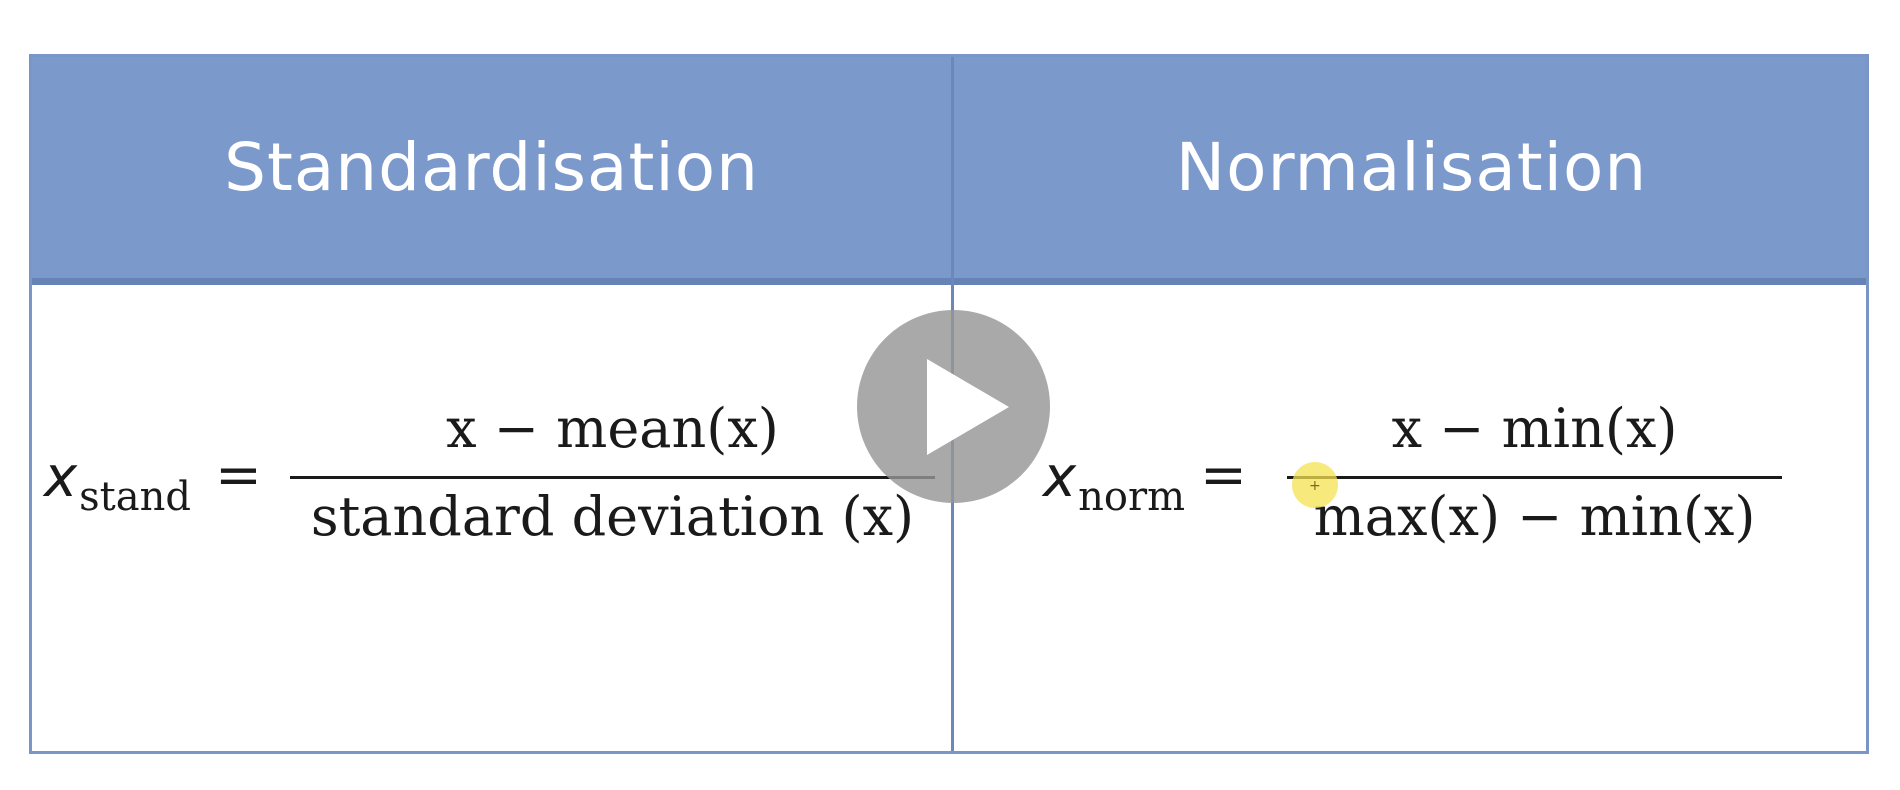 This screenshot has height=790, width=1900. What do you see at coordinates (1534, 428) in the screenshot?
I see `normalisation-numerator: x − min(x)` at bounding box center [1534, 428].